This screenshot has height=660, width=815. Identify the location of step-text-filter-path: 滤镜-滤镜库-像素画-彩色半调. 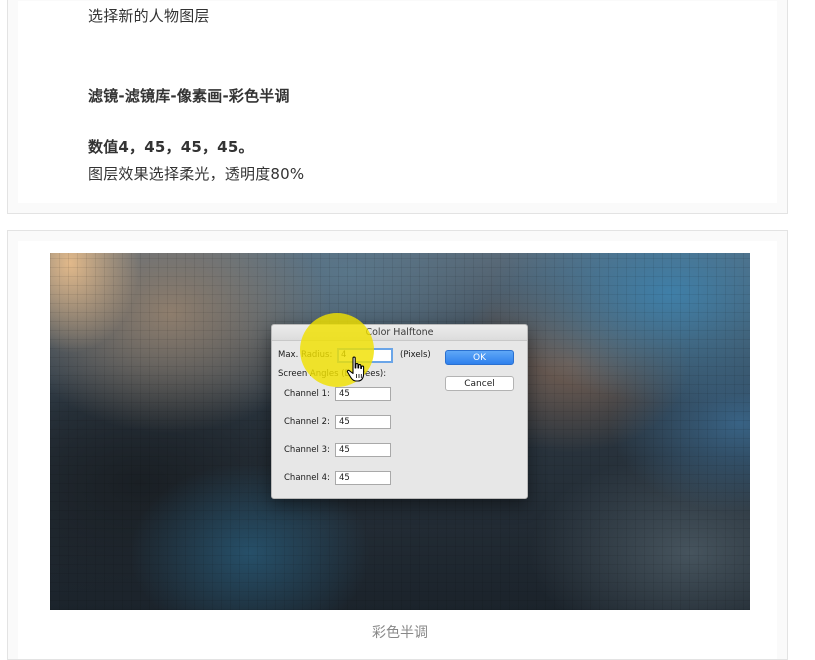
(189, 96).